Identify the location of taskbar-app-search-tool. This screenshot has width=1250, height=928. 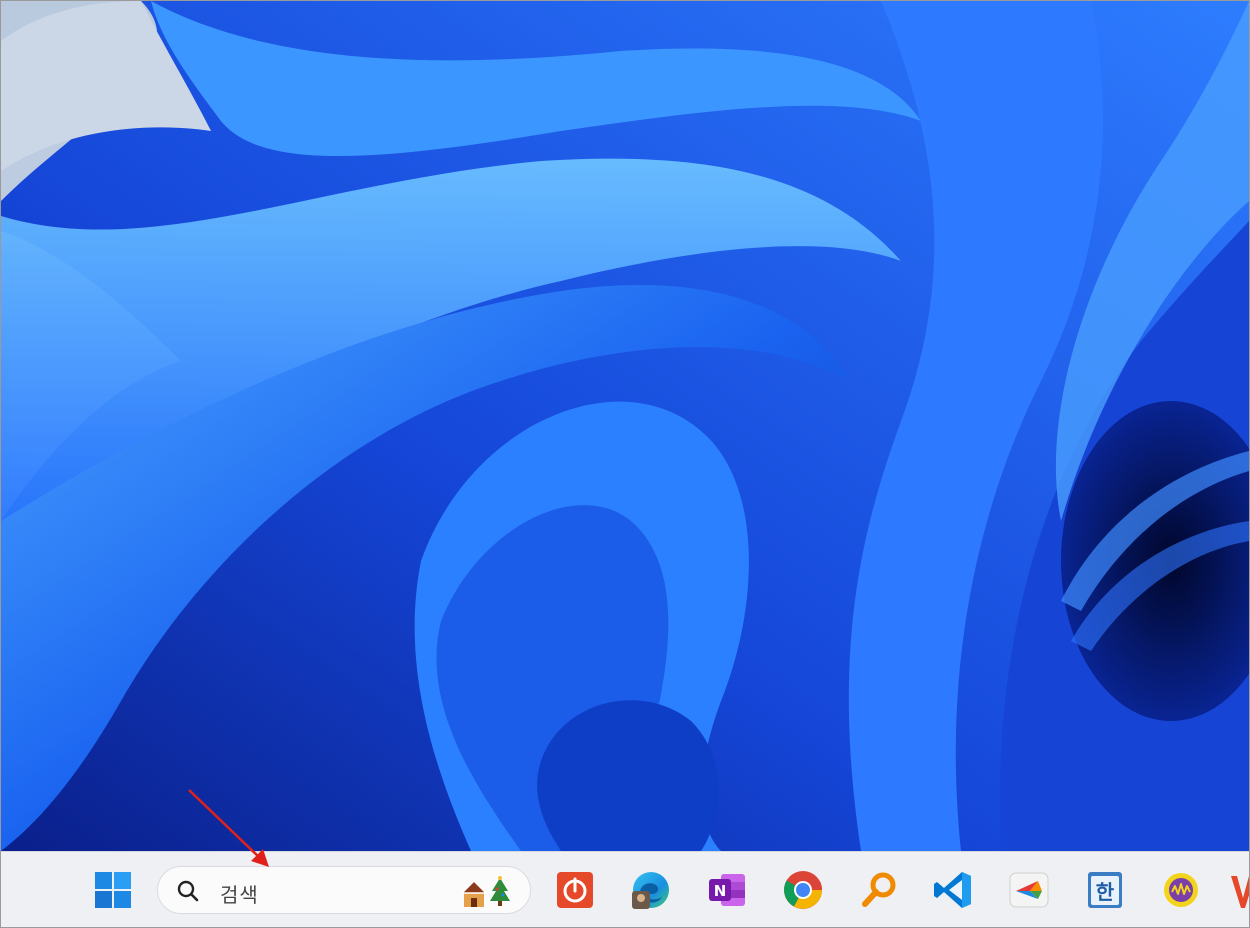
(879, 890).